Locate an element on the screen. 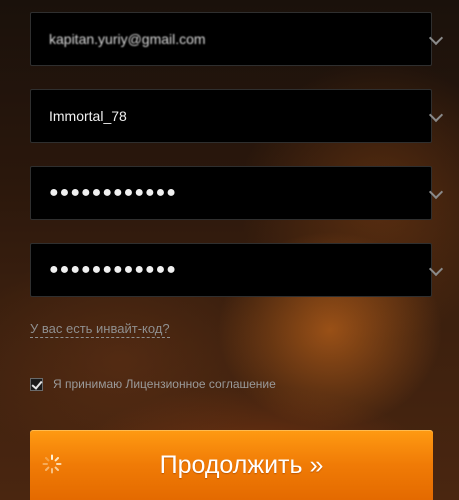  invite-code-link: У вас есть инвайт-код? is located at coordinates (100, 329).